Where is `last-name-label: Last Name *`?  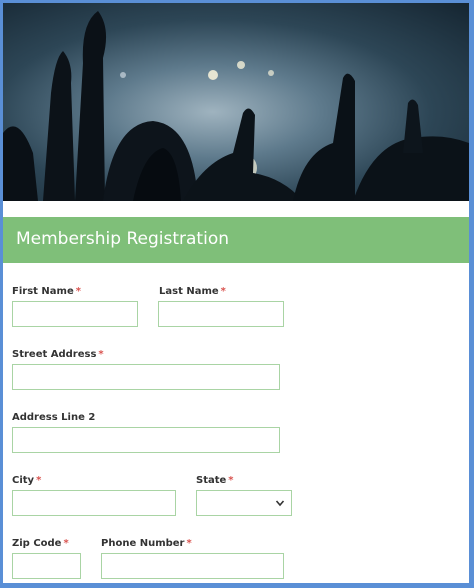 last-name-label: Last Name * is located at coordinates (192, 291).